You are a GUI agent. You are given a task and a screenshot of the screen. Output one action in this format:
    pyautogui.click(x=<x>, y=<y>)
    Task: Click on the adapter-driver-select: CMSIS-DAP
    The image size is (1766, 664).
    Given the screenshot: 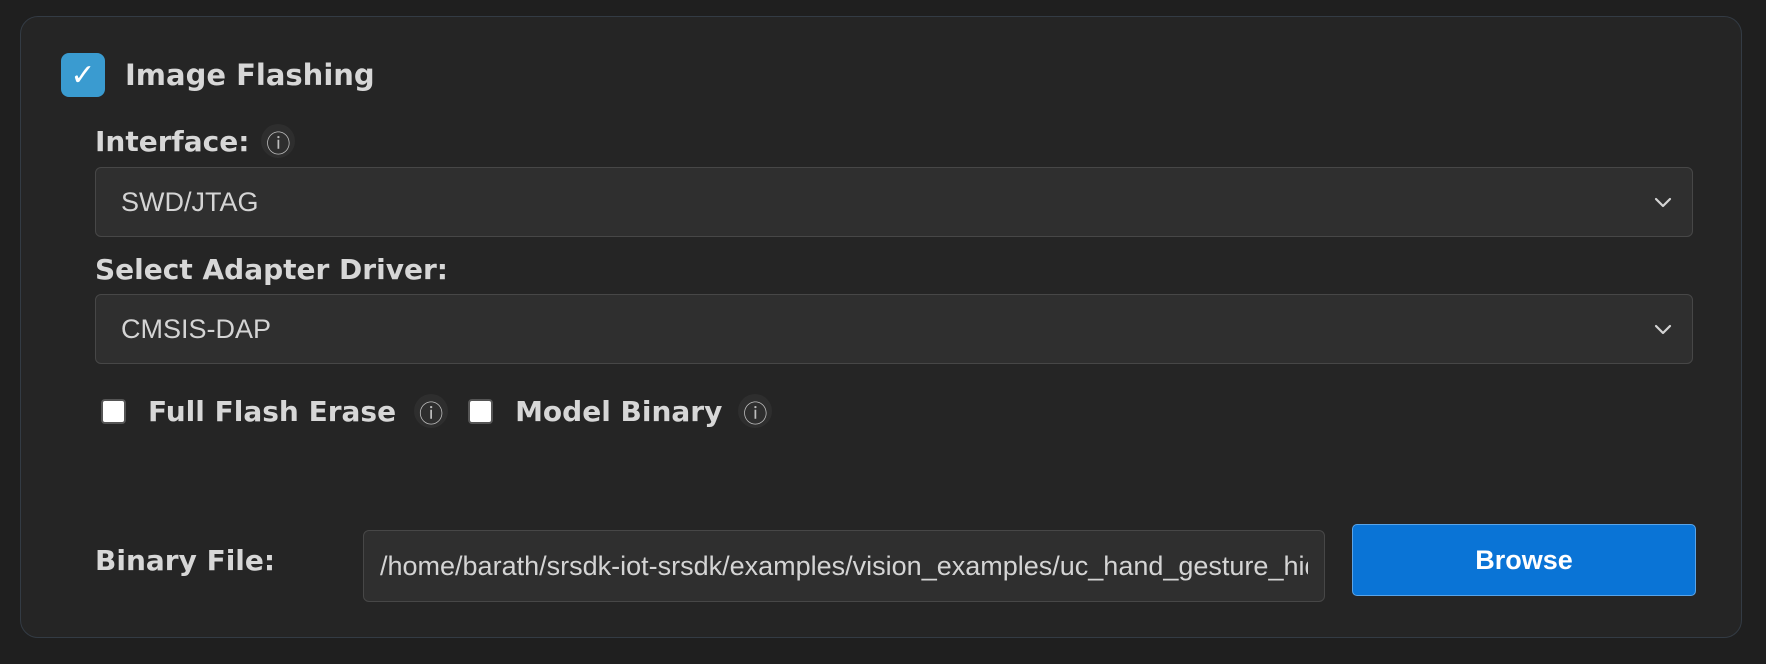 What is the action you would take?
    pyautogui.click(x=894, y=329)
    